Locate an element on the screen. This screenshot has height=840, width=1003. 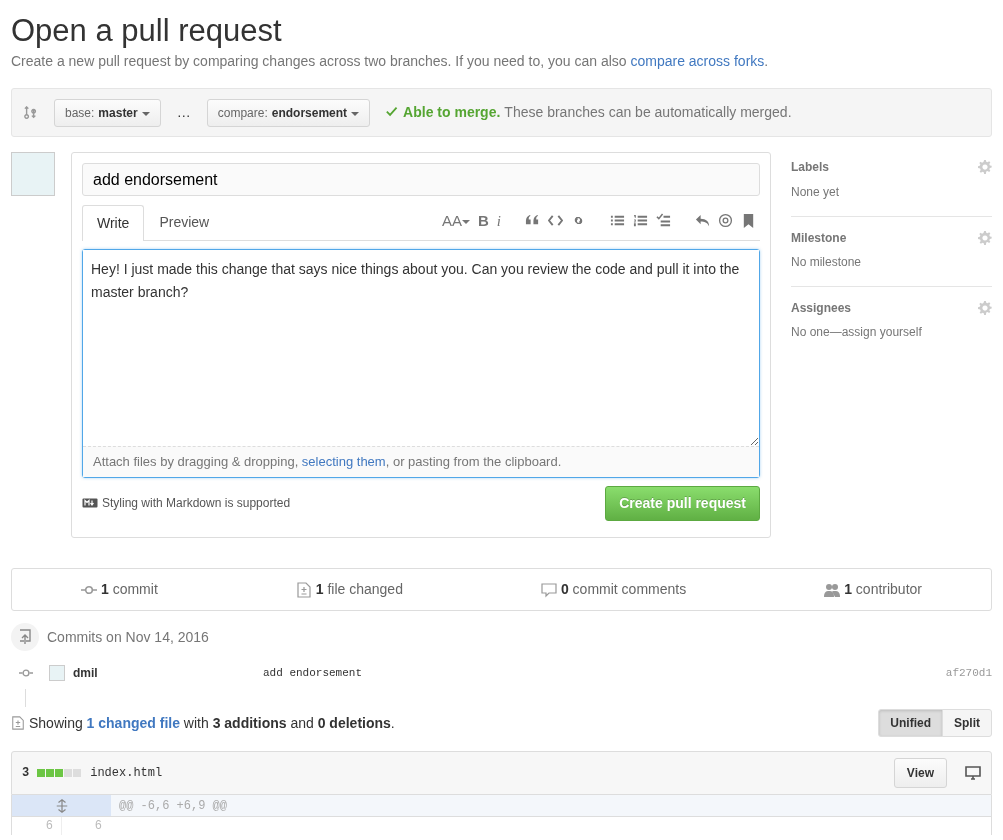
stat-link: 1 contributor is located at coordinates (883, 590).